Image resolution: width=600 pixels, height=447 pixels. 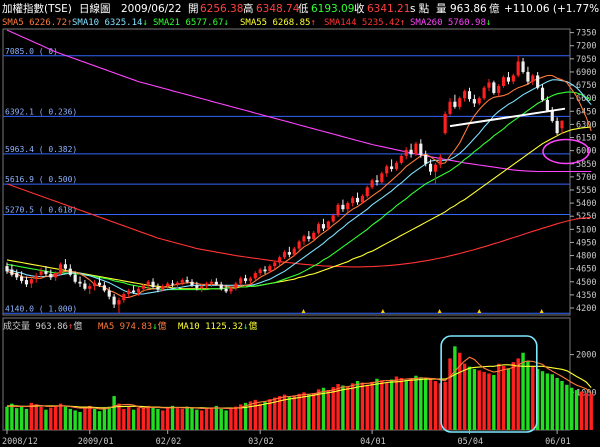 What do you see at coordinates (278, 23) in the screenshot?
I see `legend-sma55: SMA55 6268.85↑` at bounding box center [278, 23].